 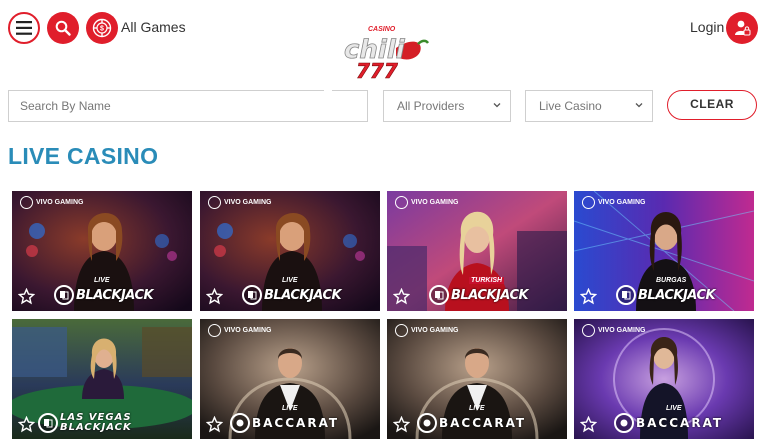 I want to click on search-button, so click(x=63, y=28).